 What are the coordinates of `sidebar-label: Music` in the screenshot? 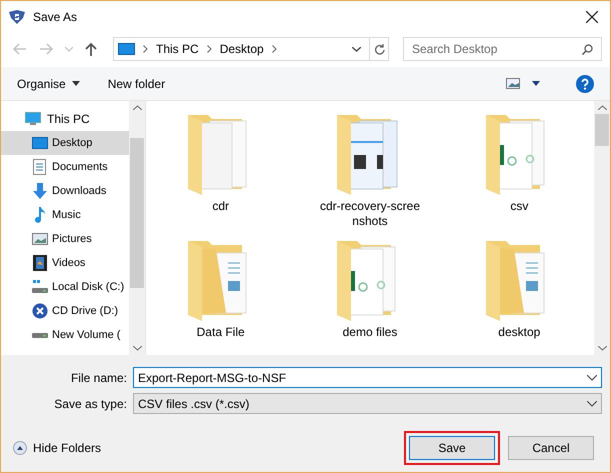 It's located at (66, 215).